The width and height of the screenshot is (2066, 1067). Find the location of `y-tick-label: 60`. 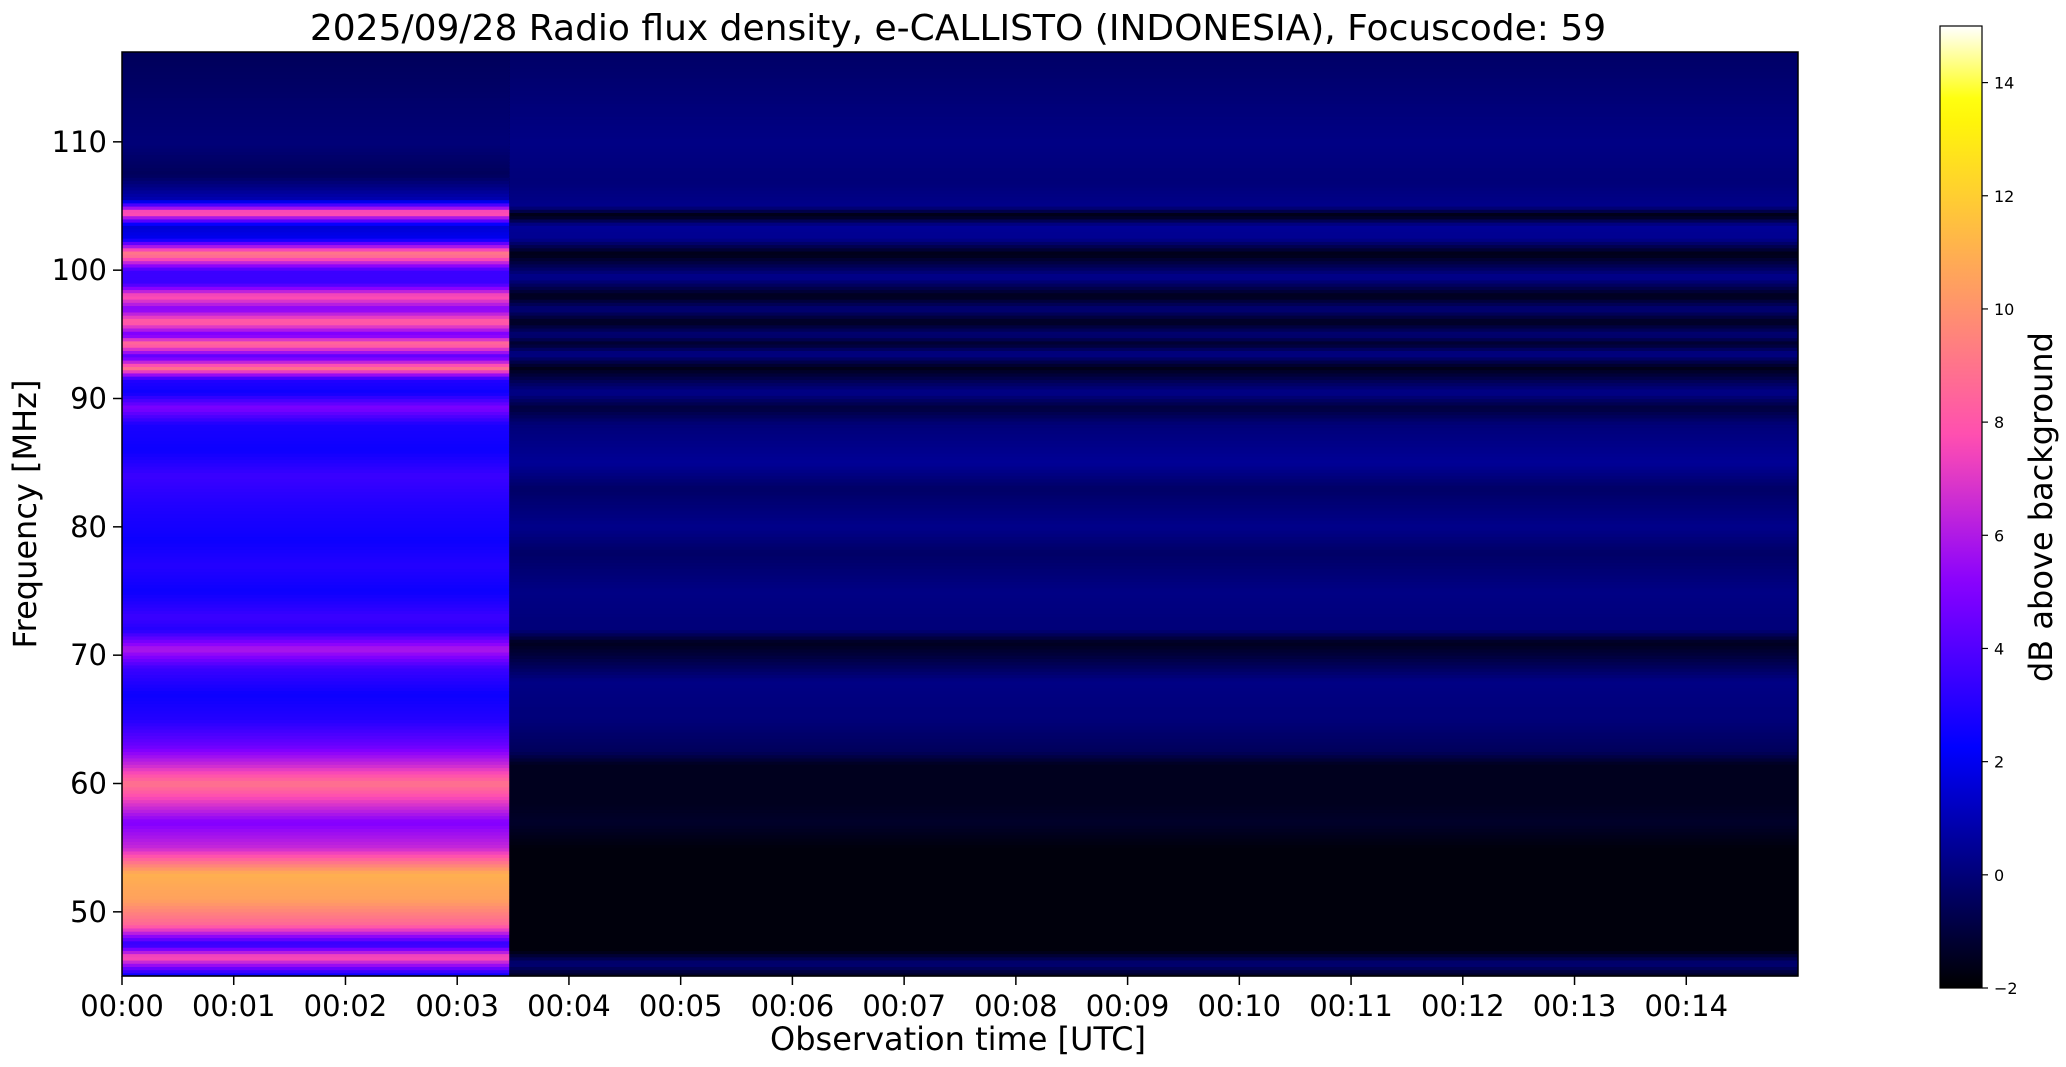

y-tick-label: 60 is located at coordinates (88, 784).